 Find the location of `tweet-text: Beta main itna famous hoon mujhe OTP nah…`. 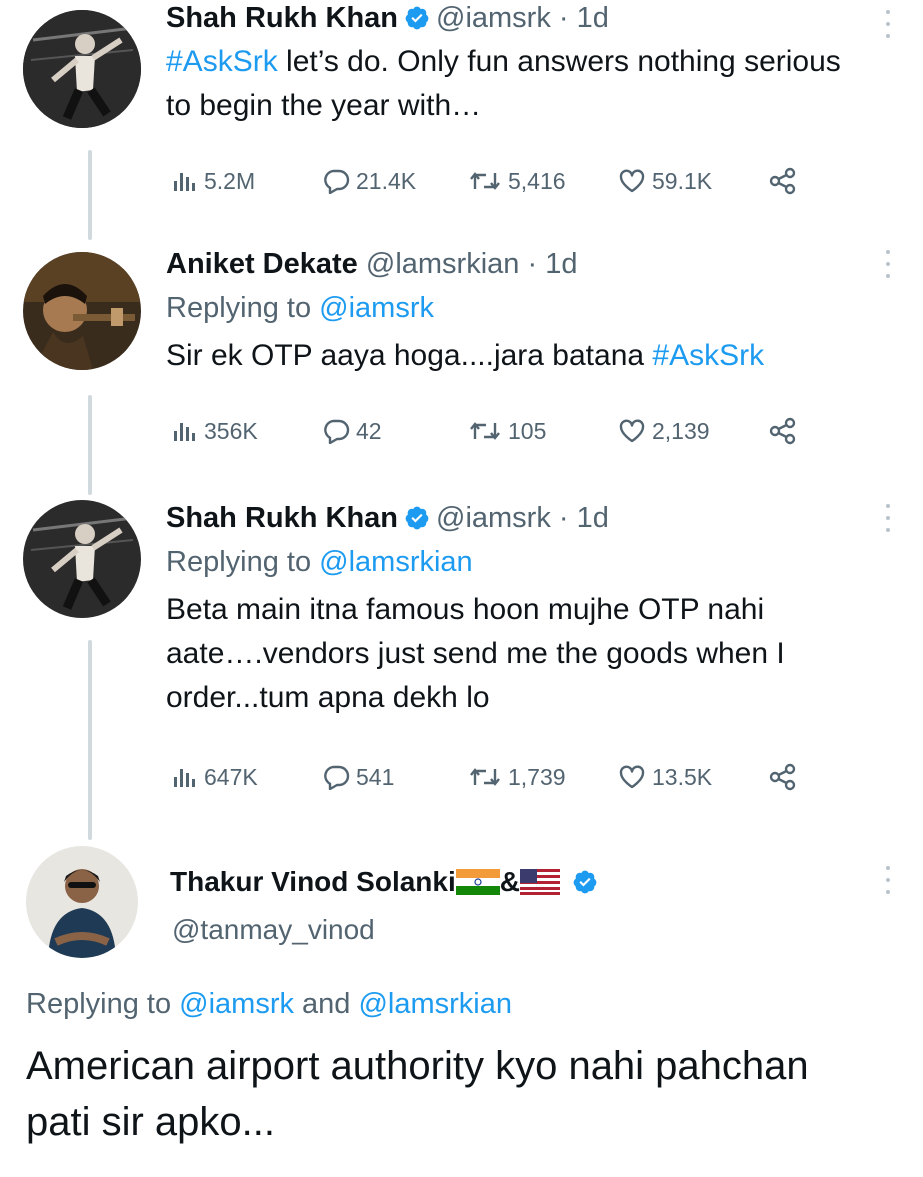

tweet-text: Beta main itna famous hoon mujhe OTP nah… is located at coordinates (475, 653).